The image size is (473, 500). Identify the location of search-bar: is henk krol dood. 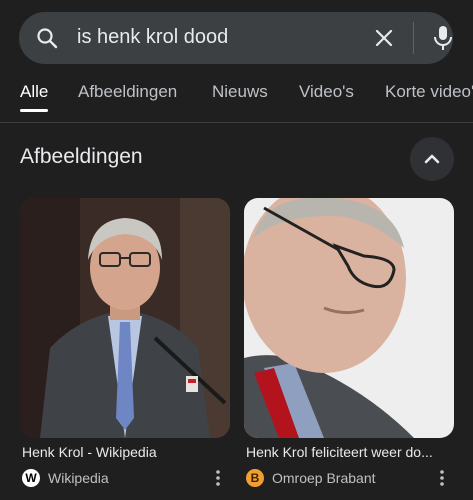
(236, 38).